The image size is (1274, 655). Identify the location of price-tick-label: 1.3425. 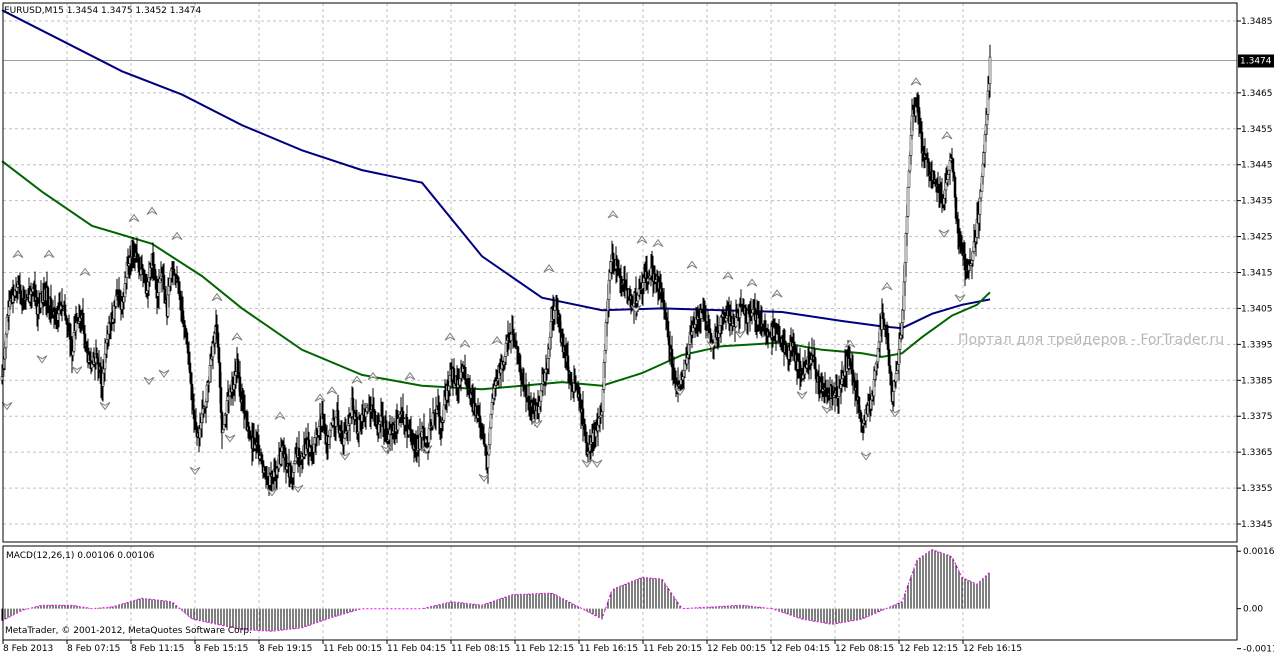
(1257, 238).